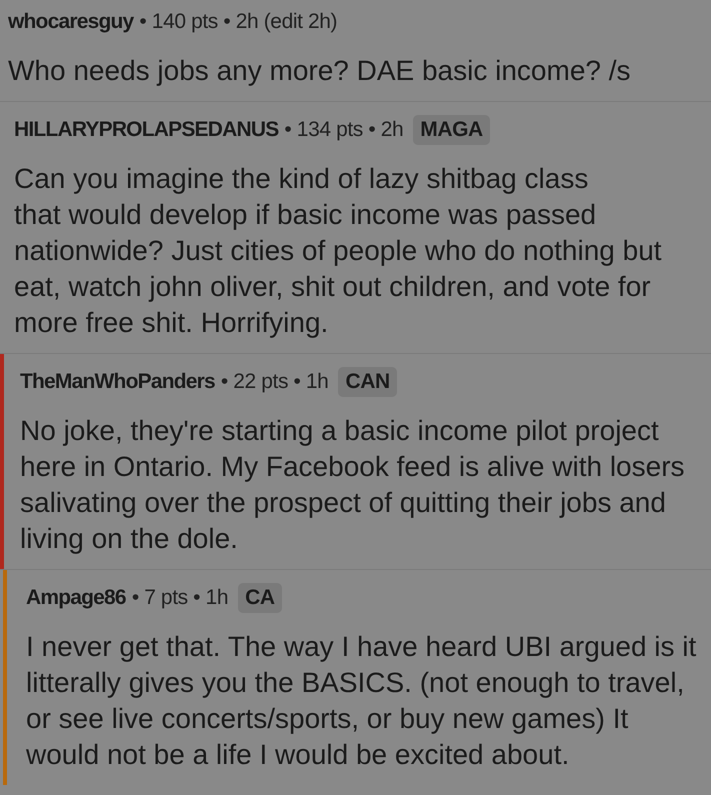 Image resolution: width=711 pixels, height=795 pixels. What do you see at coordinates (71, 22) in the screenshot?
I see `username-link: whocaresguy` at bounding box center [71, 22].